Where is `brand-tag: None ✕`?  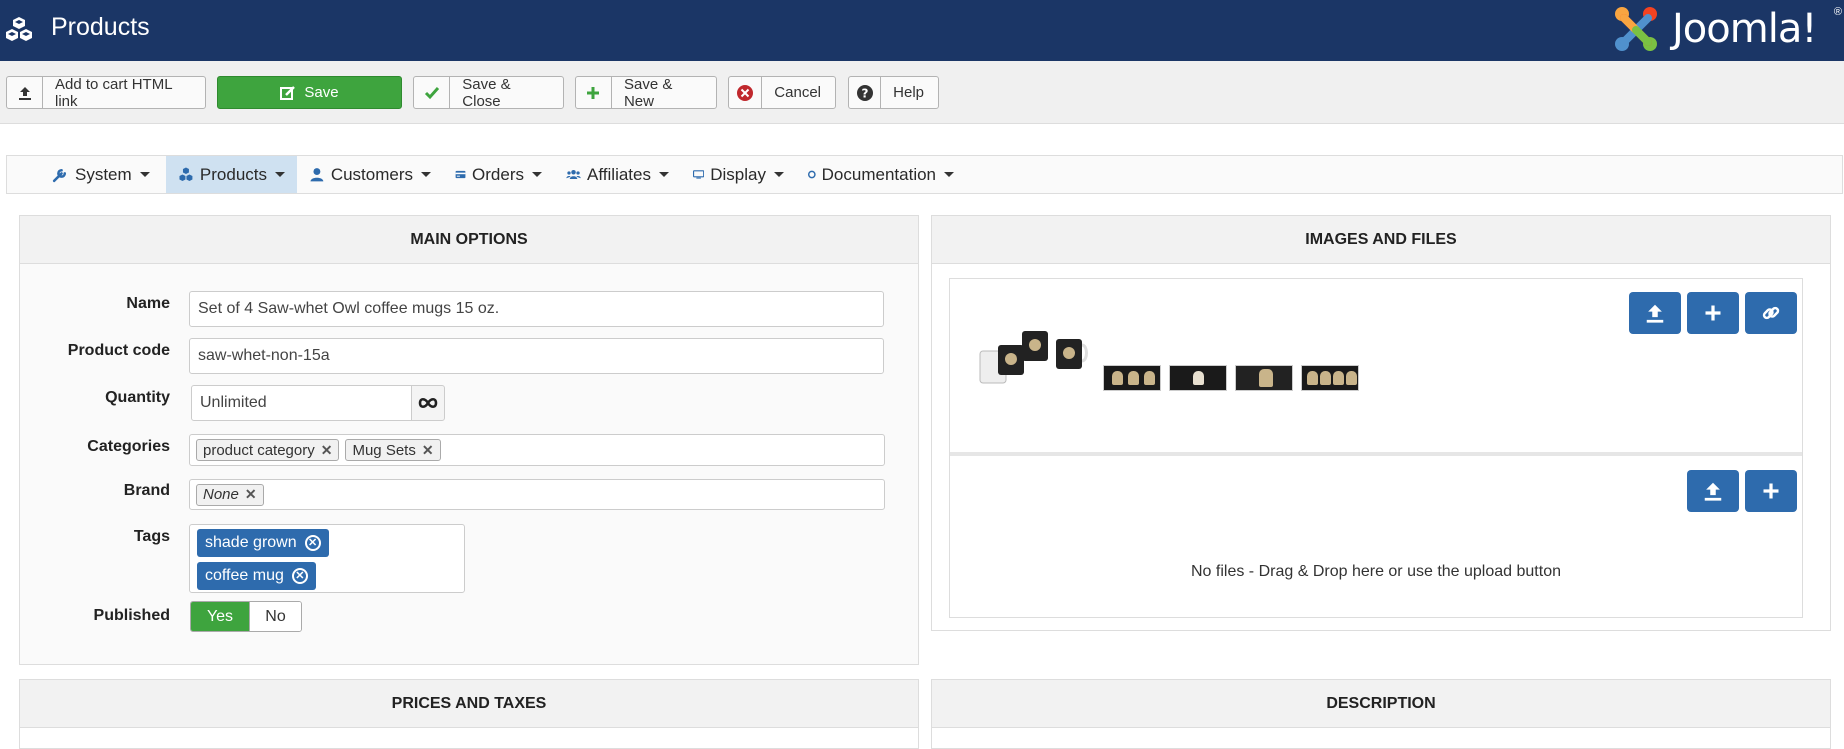
brand-tag: None ✕ is located at coordinates (230, 494).